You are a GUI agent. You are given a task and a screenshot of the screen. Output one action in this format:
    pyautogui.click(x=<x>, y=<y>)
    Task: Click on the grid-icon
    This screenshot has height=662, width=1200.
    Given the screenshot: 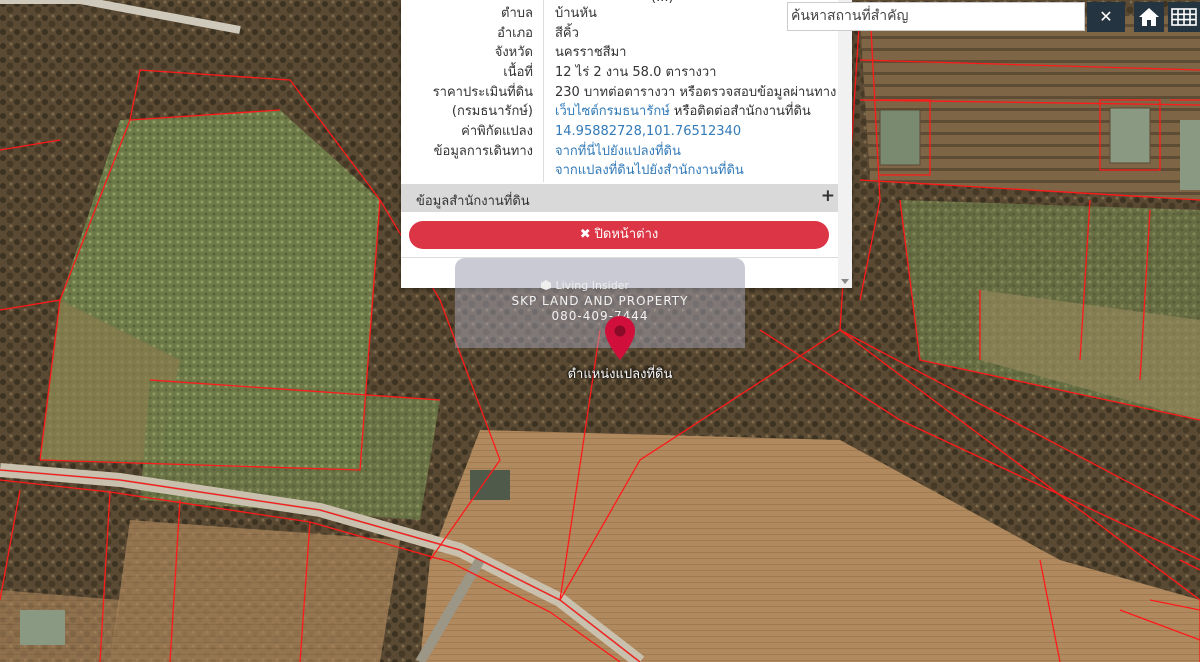 What is the action you would take?
    pyautogui.click(x=1184, y=17)
    